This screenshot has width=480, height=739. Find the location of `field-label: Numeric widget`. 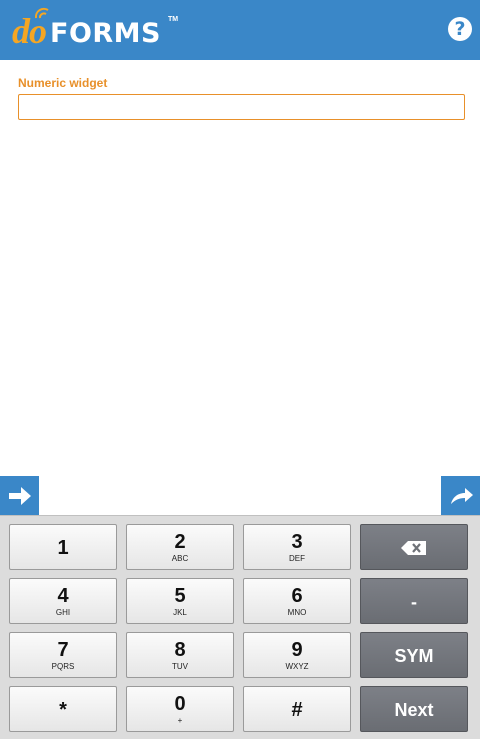

field-label: Numeric widget is located at coordinates (63, 83).